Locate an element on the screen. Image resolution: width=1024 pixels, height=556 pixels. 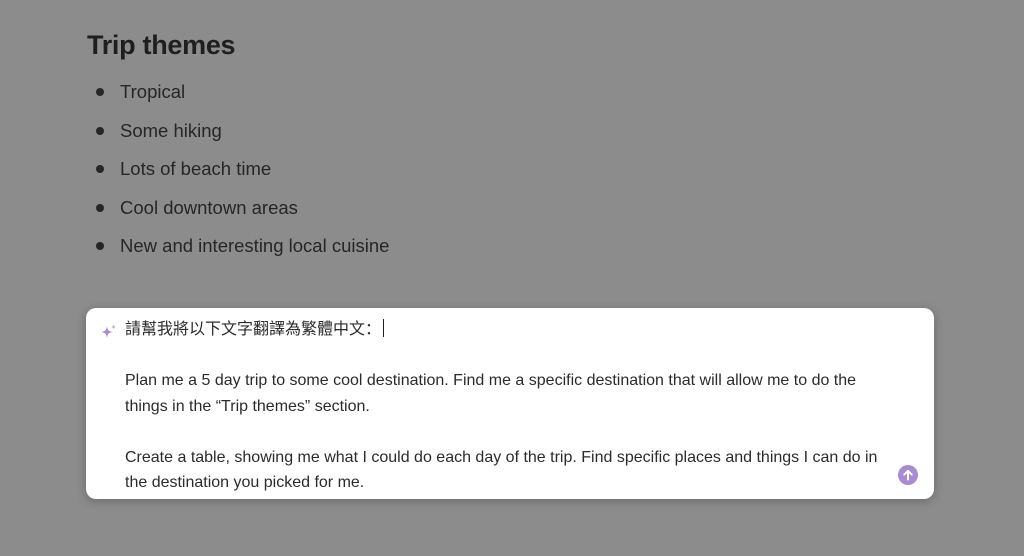
list-item: Lots of beach time is located at coordinates (242, 174).